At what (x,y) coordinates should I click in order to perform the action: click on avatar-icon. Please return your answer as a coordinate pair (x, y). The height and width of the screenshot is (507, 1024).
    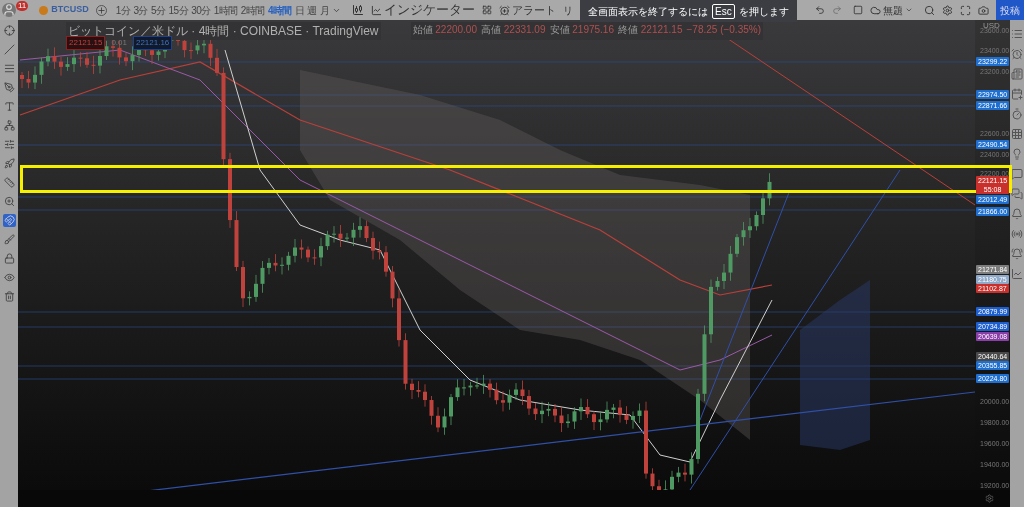
    Looking at the image, I should click on (9, 10).